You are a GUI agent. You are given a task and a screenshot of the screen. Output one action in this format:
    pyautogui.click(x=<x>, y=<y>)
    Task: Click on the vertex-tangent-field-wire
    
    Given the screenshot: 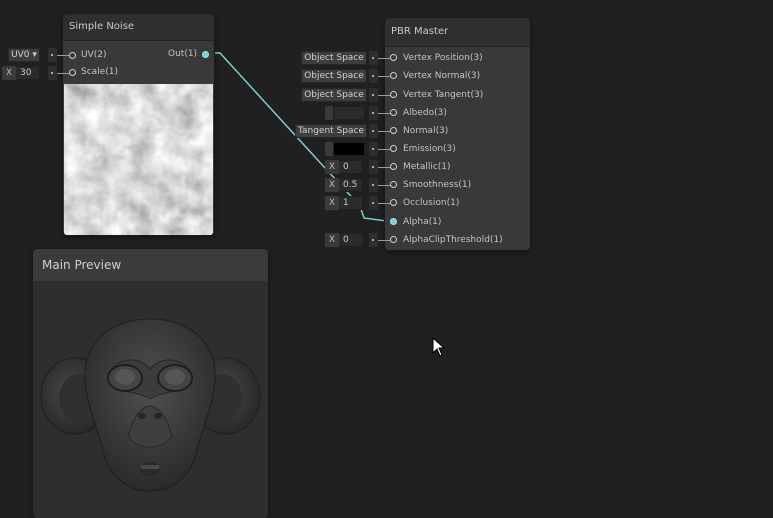 What is the action you would take?
    pyautogui.click(x=384, y=95)
    